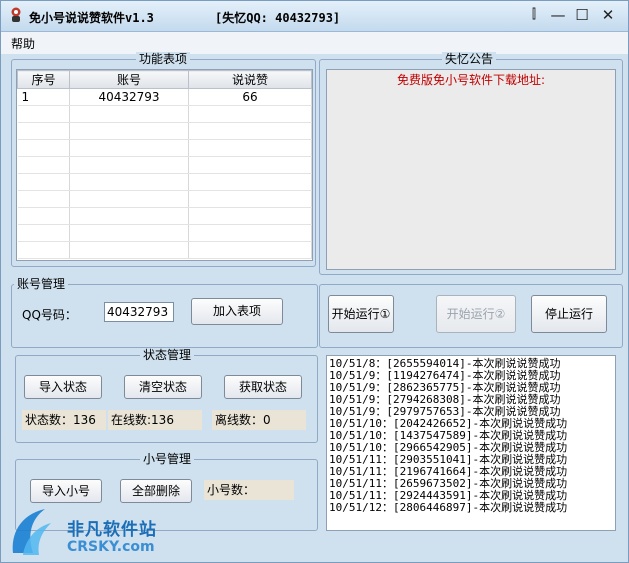 Image resolution: width=629 pixels, height=563 pixels. Describe the element at coordinates (129, 79) in the screenshot. I see `column-header-account: 账号` at that location.